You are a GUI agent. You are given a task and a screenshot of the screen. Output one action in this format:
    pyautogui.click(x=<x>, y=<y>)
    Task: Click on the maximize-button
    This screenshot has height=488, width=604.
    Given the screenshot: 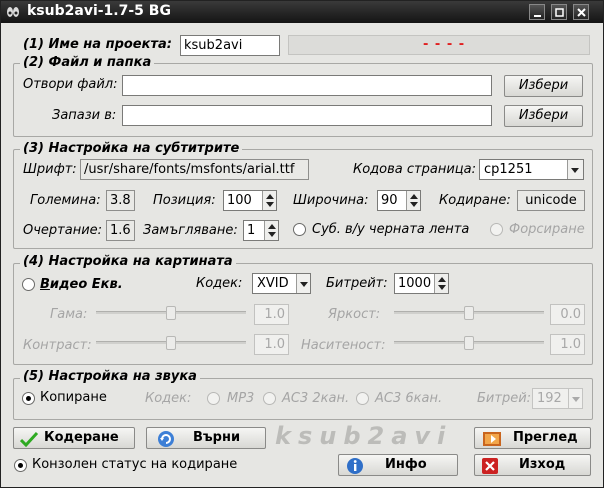 What is the action you would take?
    pyautogui.click(x=559, y=12)
    